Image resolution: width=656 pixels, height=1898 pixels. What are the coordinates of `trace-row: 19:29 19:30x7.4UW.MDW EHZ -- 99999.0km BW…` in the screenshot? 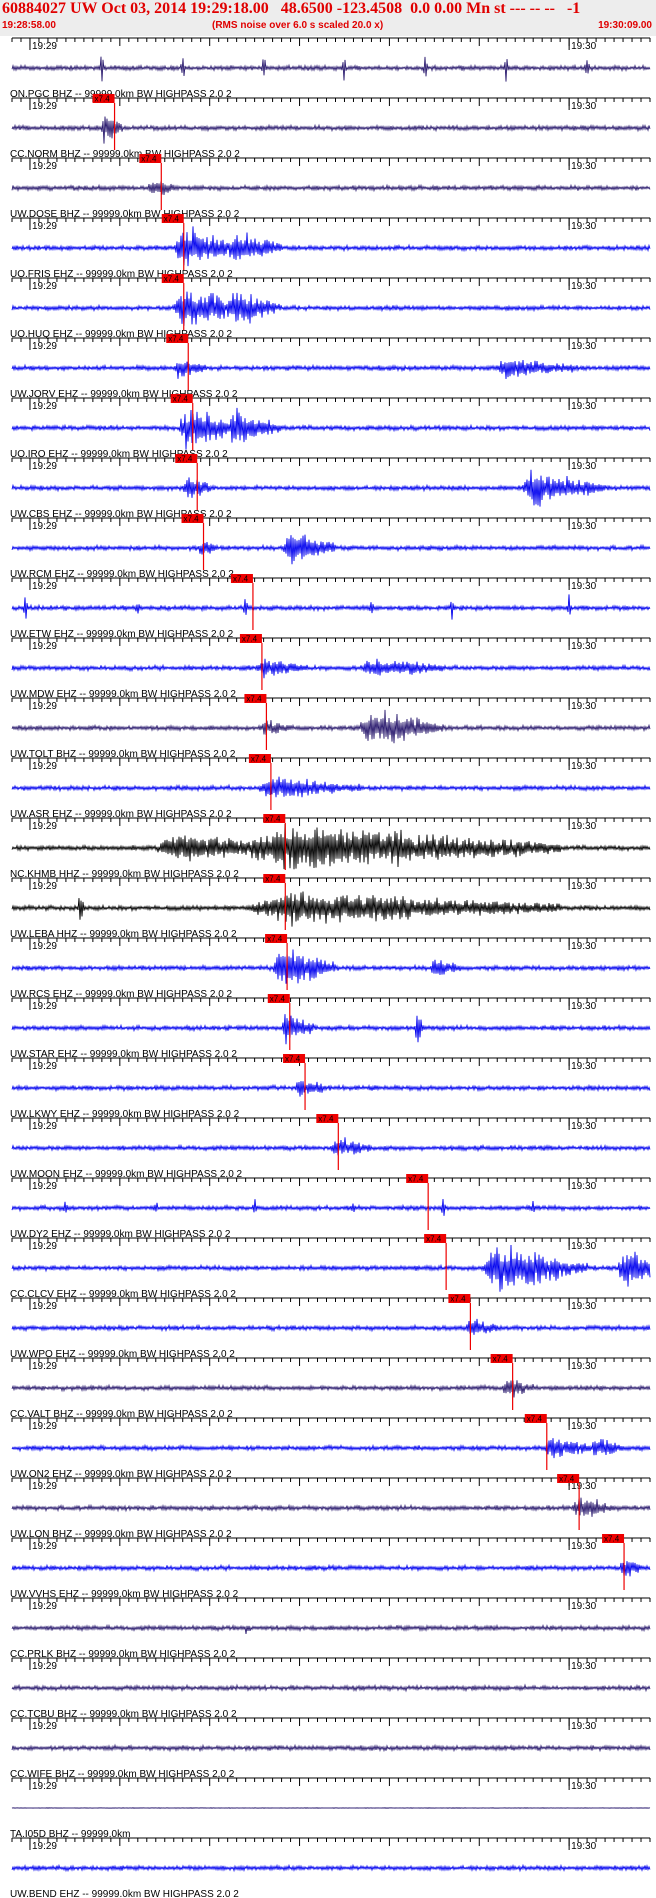 It's located at (330, 667).